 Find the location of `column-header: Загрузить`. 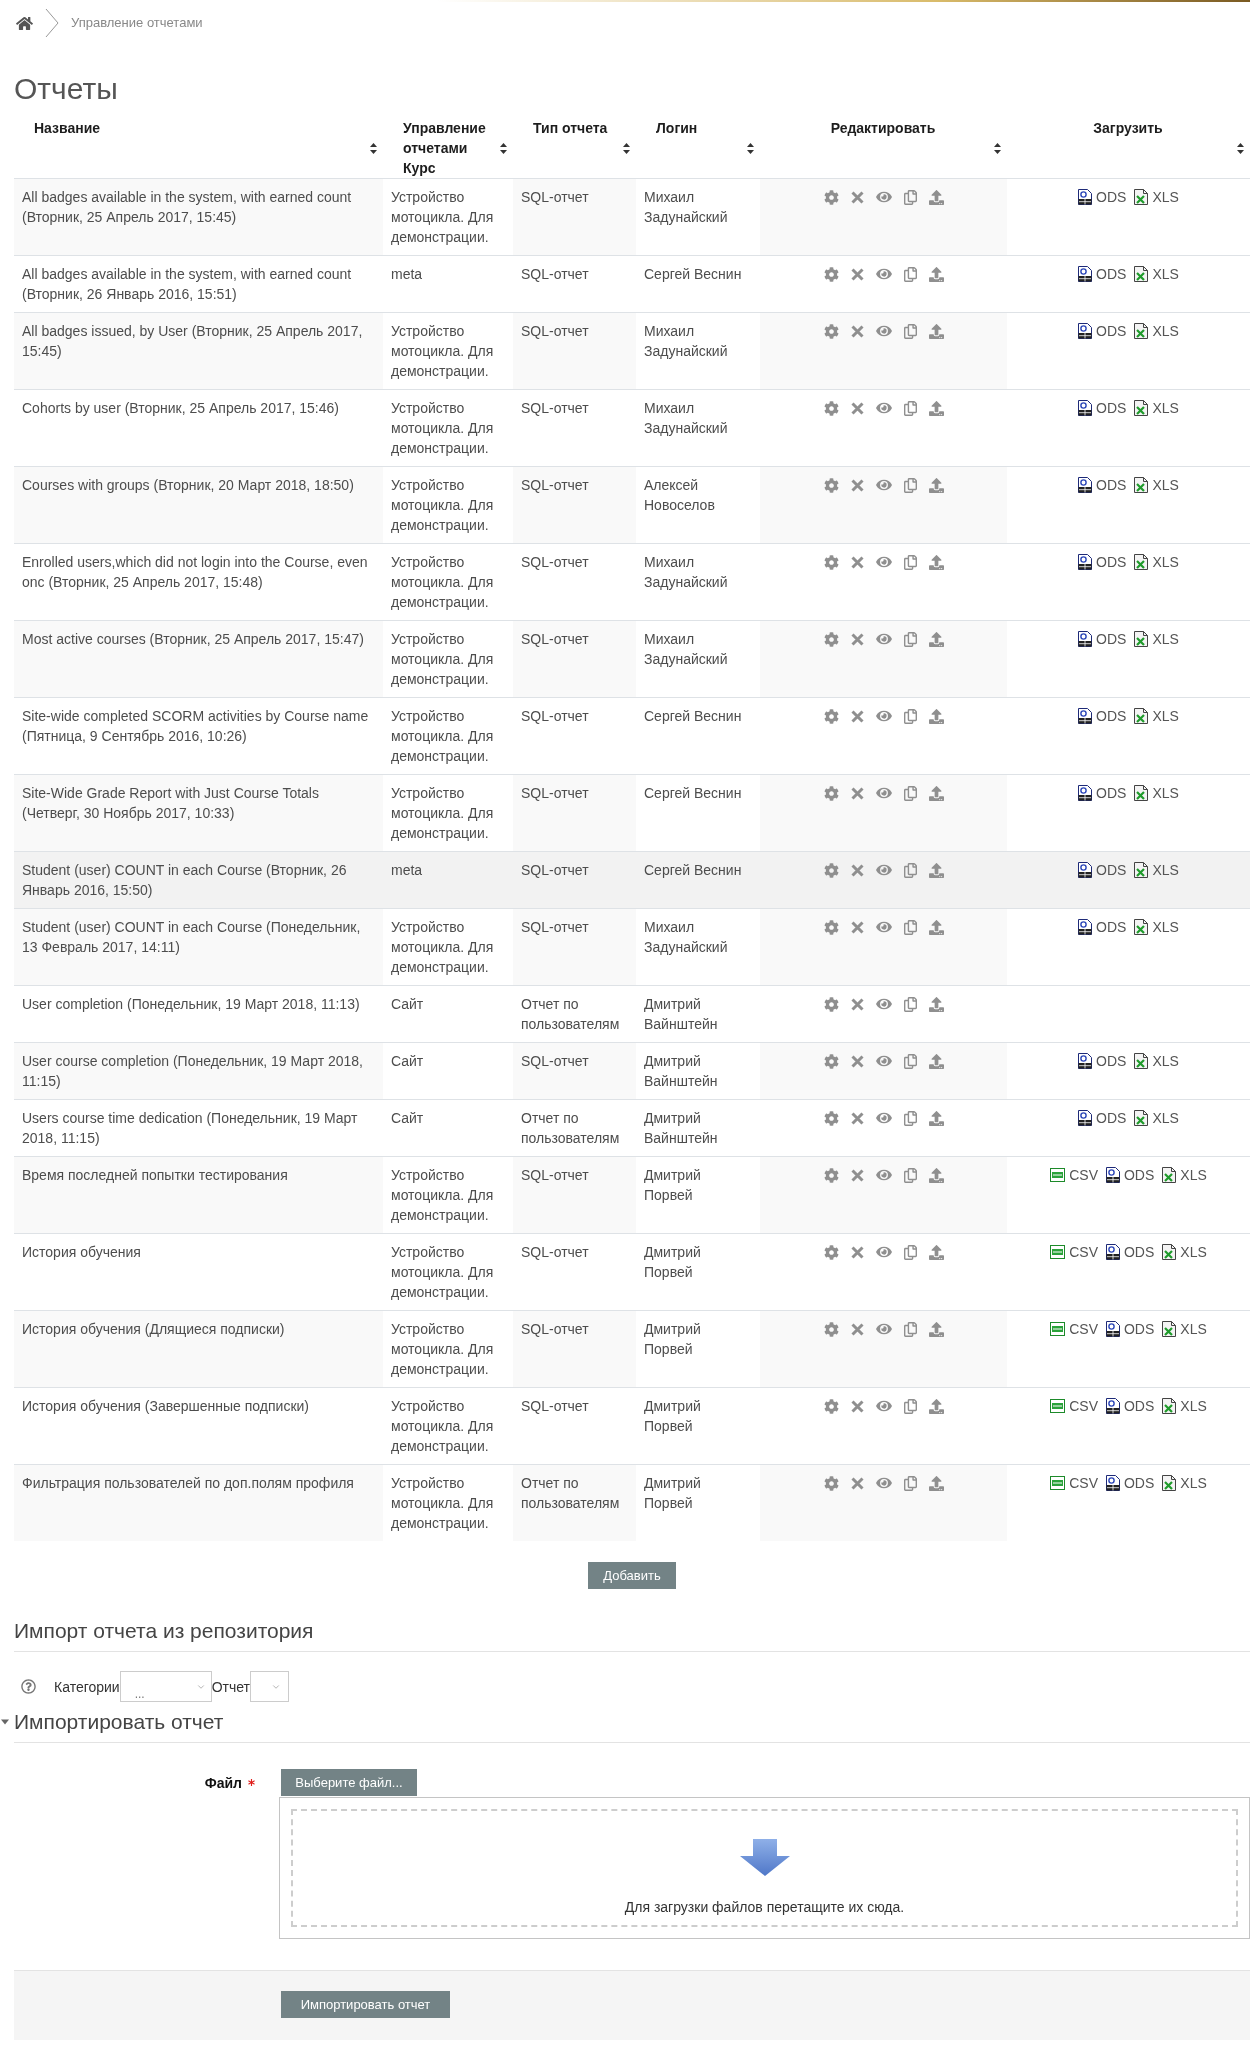

column-header: Загрузить is located at coordinates (1128, 128).